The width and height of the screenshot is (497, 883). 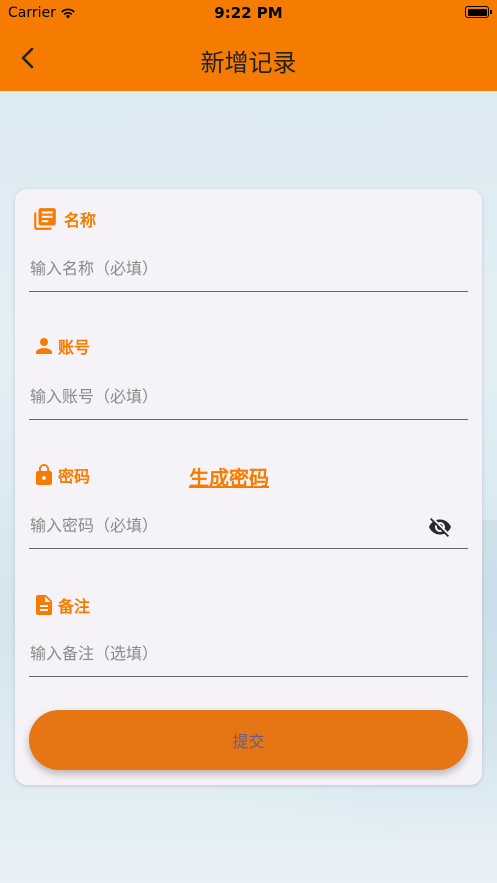 I want to click on eye-off-icon, so click(x=440, y=527).